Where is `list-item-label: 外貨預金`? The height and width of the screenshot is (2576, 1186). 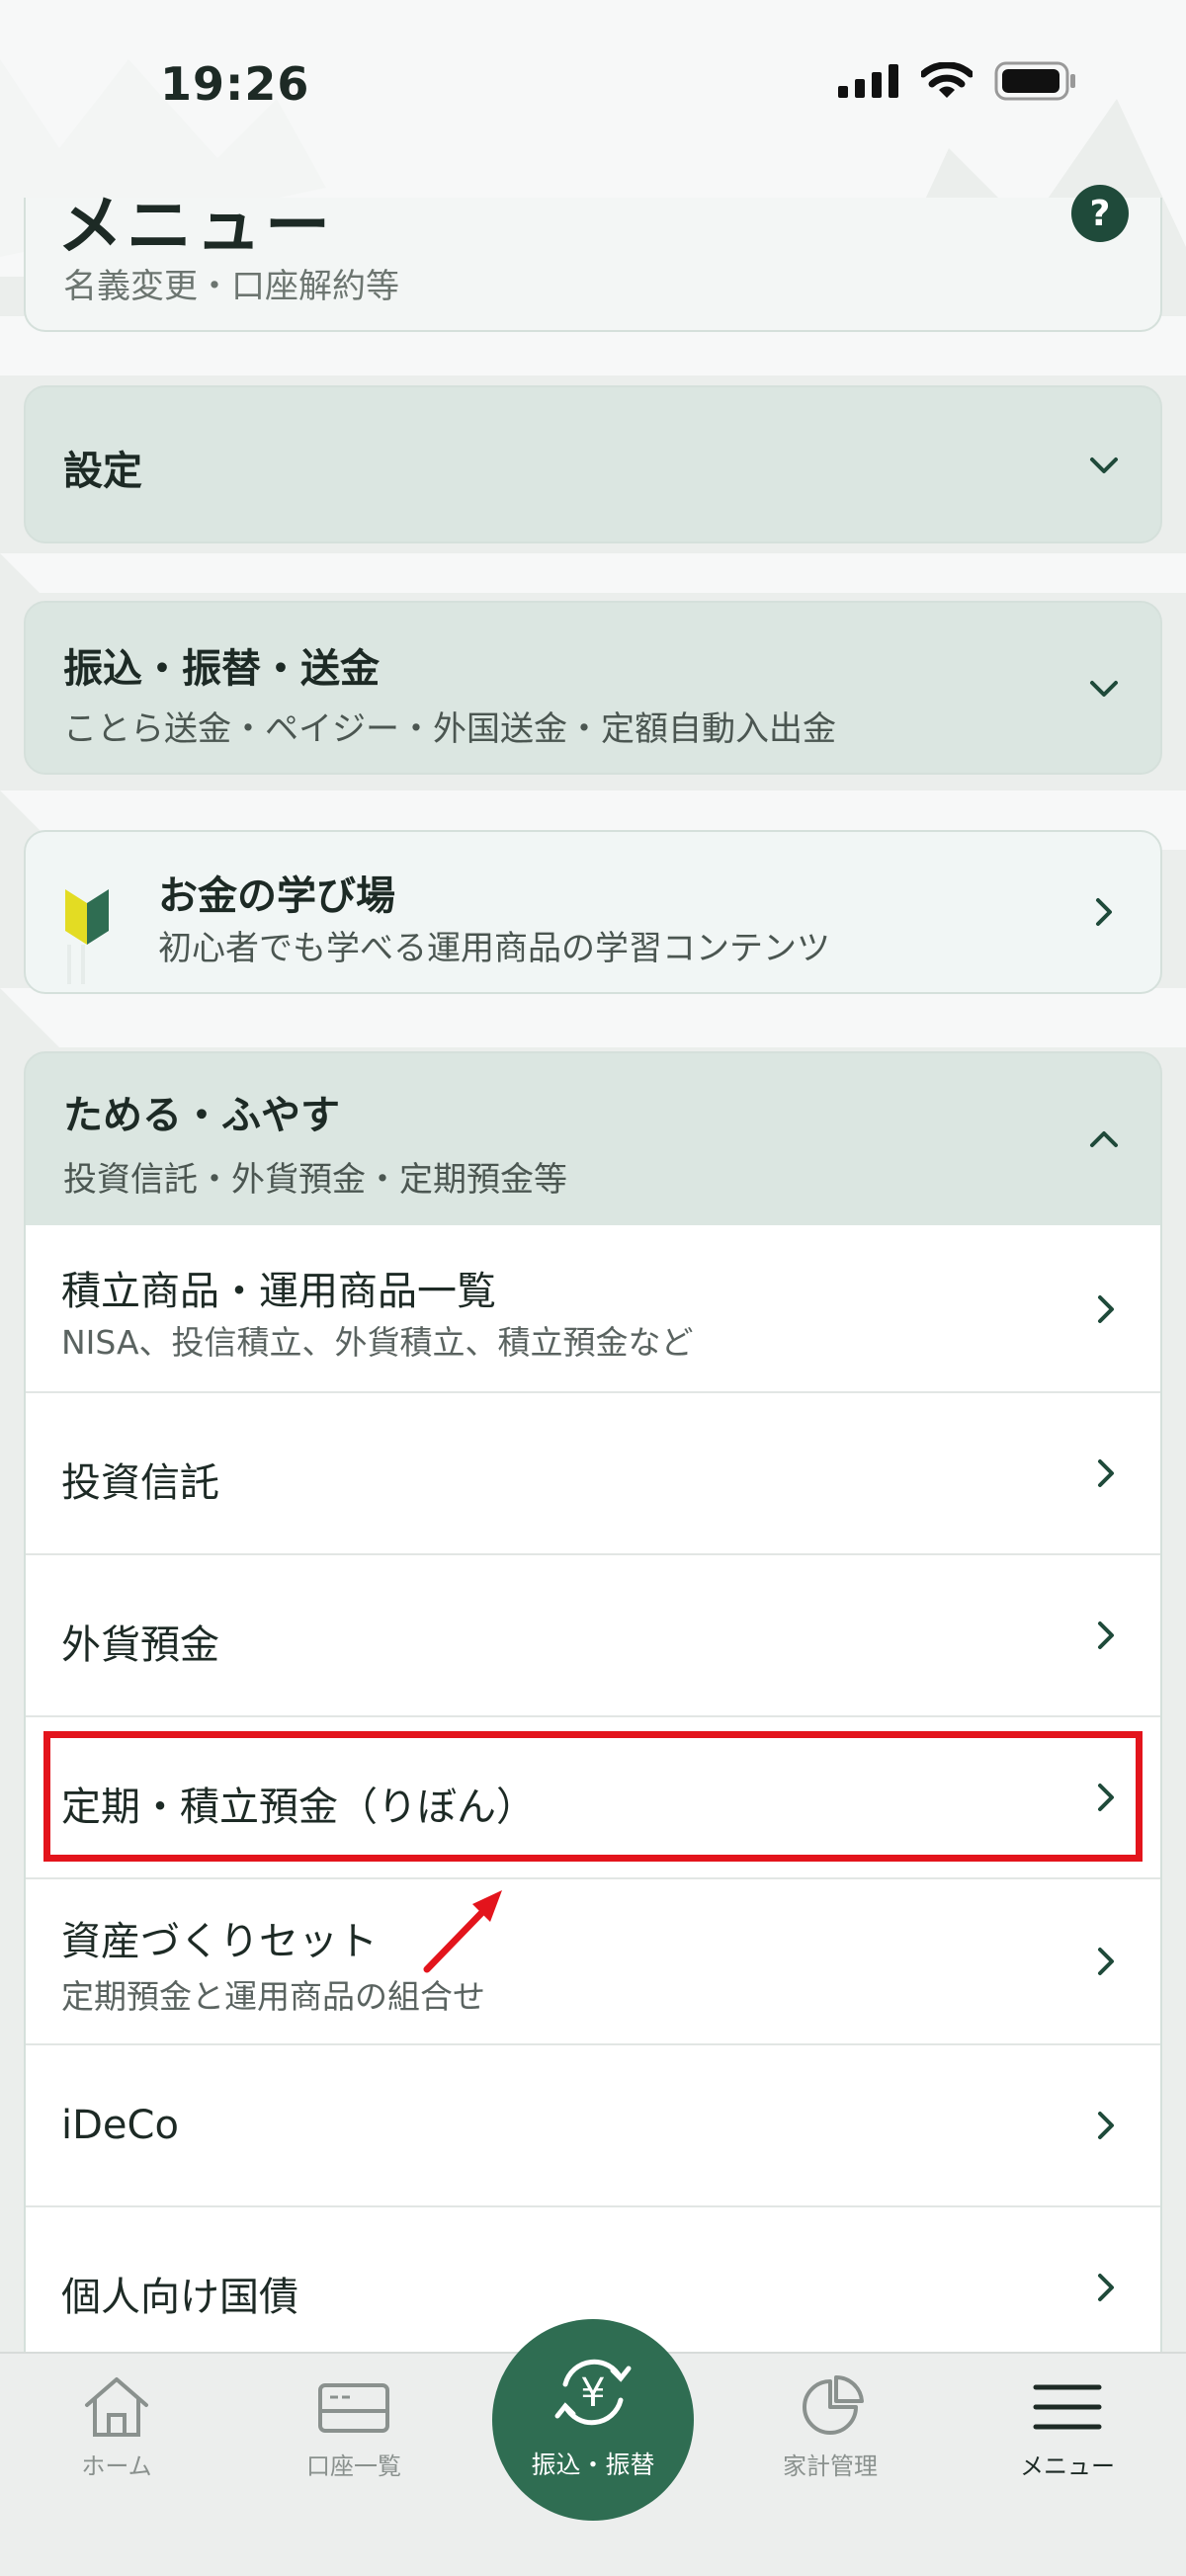 list-item-label: 外貨預金 is located at coordinates (140, 1645).